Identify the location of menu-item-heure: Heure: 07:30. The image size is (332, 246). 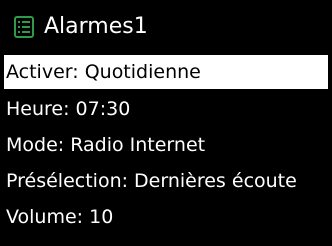
(166, 109).